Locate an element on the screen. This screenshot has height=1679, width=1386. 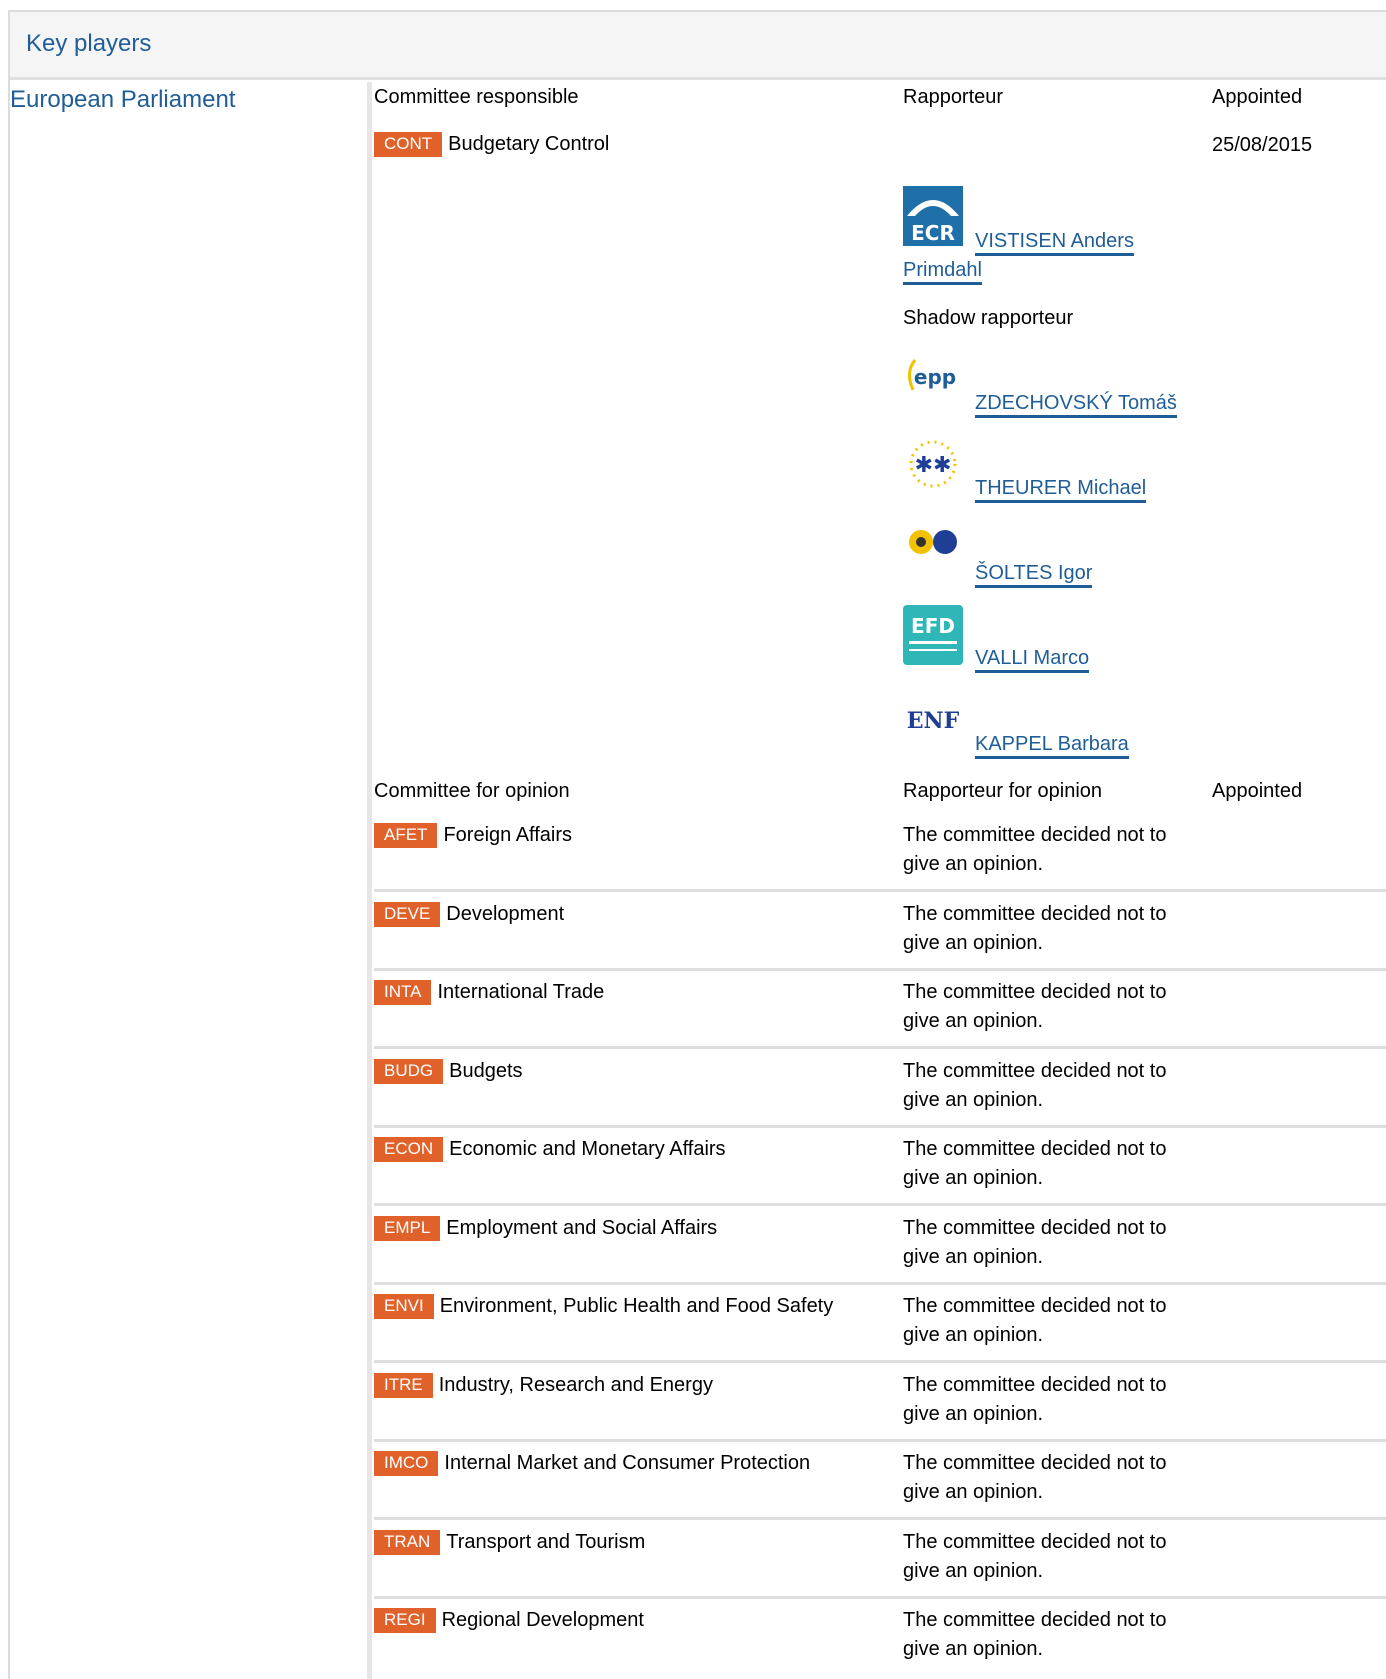
opinion-committee: ECON Economic and Monetary Affairs is located at coordinates (550, 1149).